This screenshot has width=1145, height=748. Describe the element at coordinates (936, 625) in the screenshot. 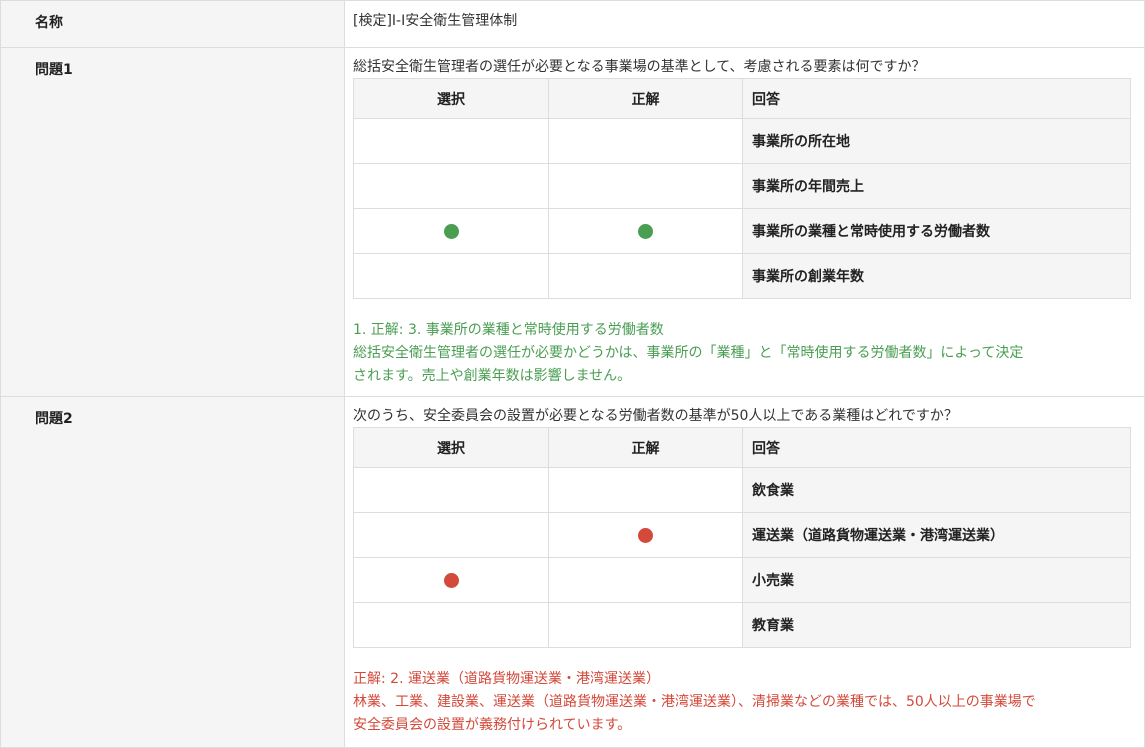

I see `answer-text: 教育業` at that location.